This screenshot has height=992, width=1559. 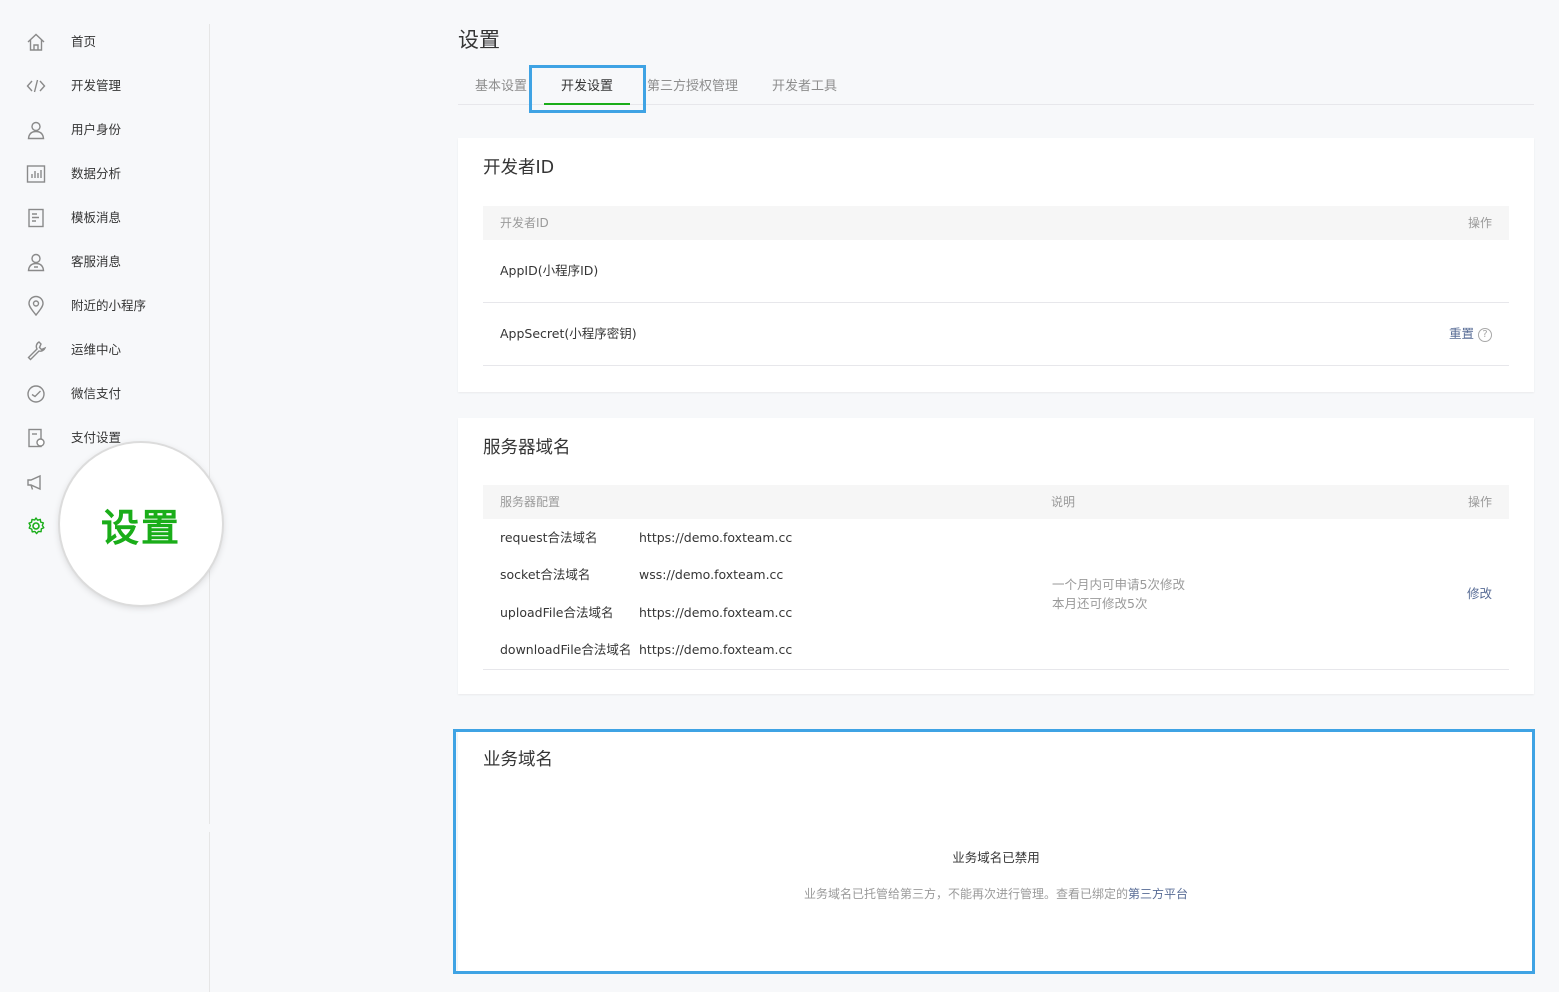 I want to click on card-title: 服务器域名, so click(x=527, y=448).